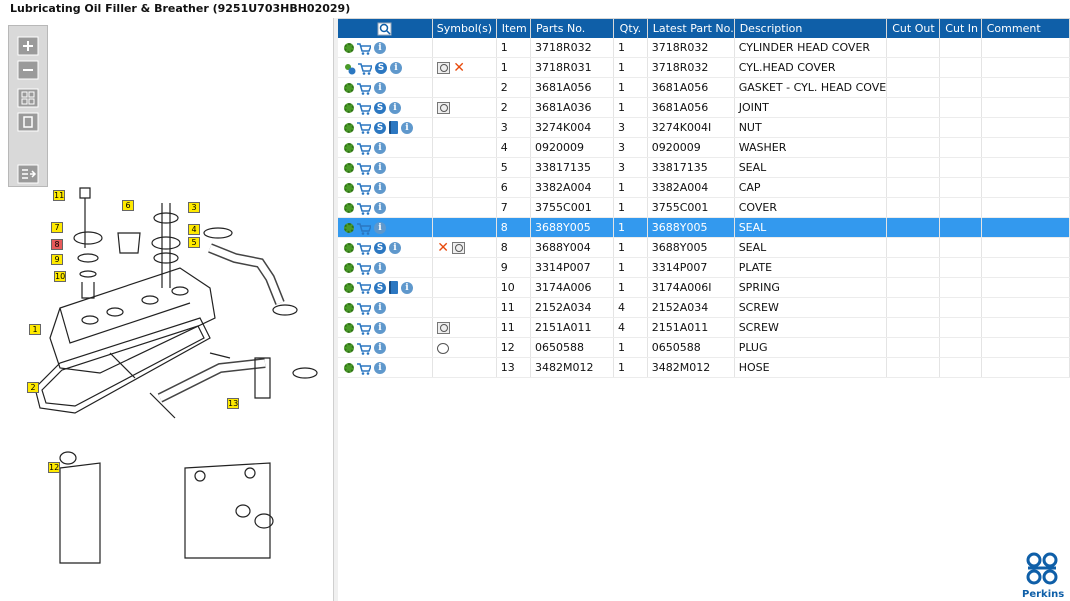 Image resolution: width=1070 pixels, height=601 pixels. Describe the element at coordinates (60, 276) in the screenshot. I see `label-10: 10` at that location.